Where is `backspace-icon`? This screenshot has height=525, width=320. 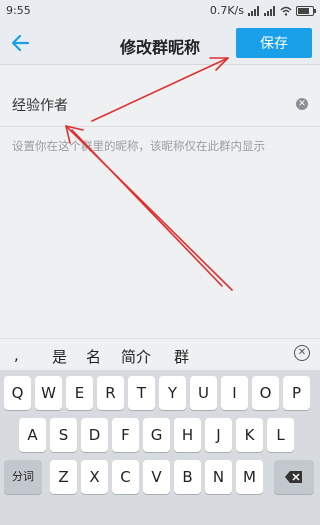
backspace-icon is located at coordinates (293, 477).